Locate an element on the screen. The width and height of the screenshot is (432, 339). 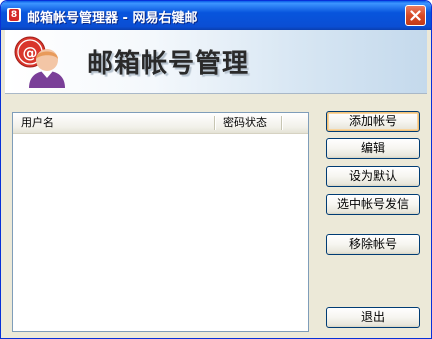
user-email-avatar-icon: @ is located at coordinates (39, 62).